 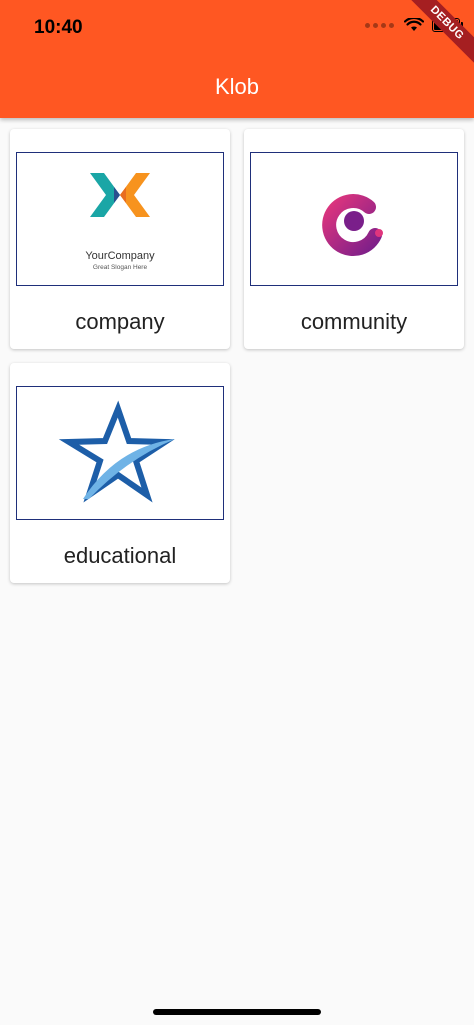 I want to click on category-card-company: YourCompany Great Slogan Here company, so click(x=120, y=239).